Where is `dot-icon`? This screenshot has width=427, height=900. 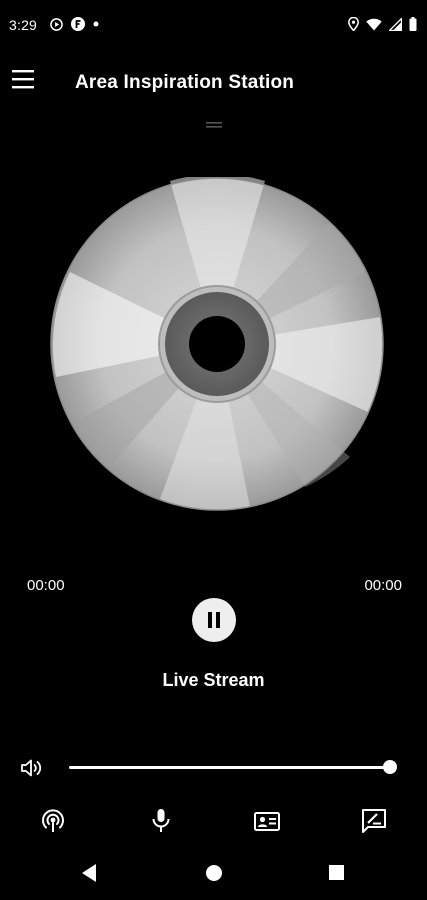
dot-icon is located at coordinates (96, 24).